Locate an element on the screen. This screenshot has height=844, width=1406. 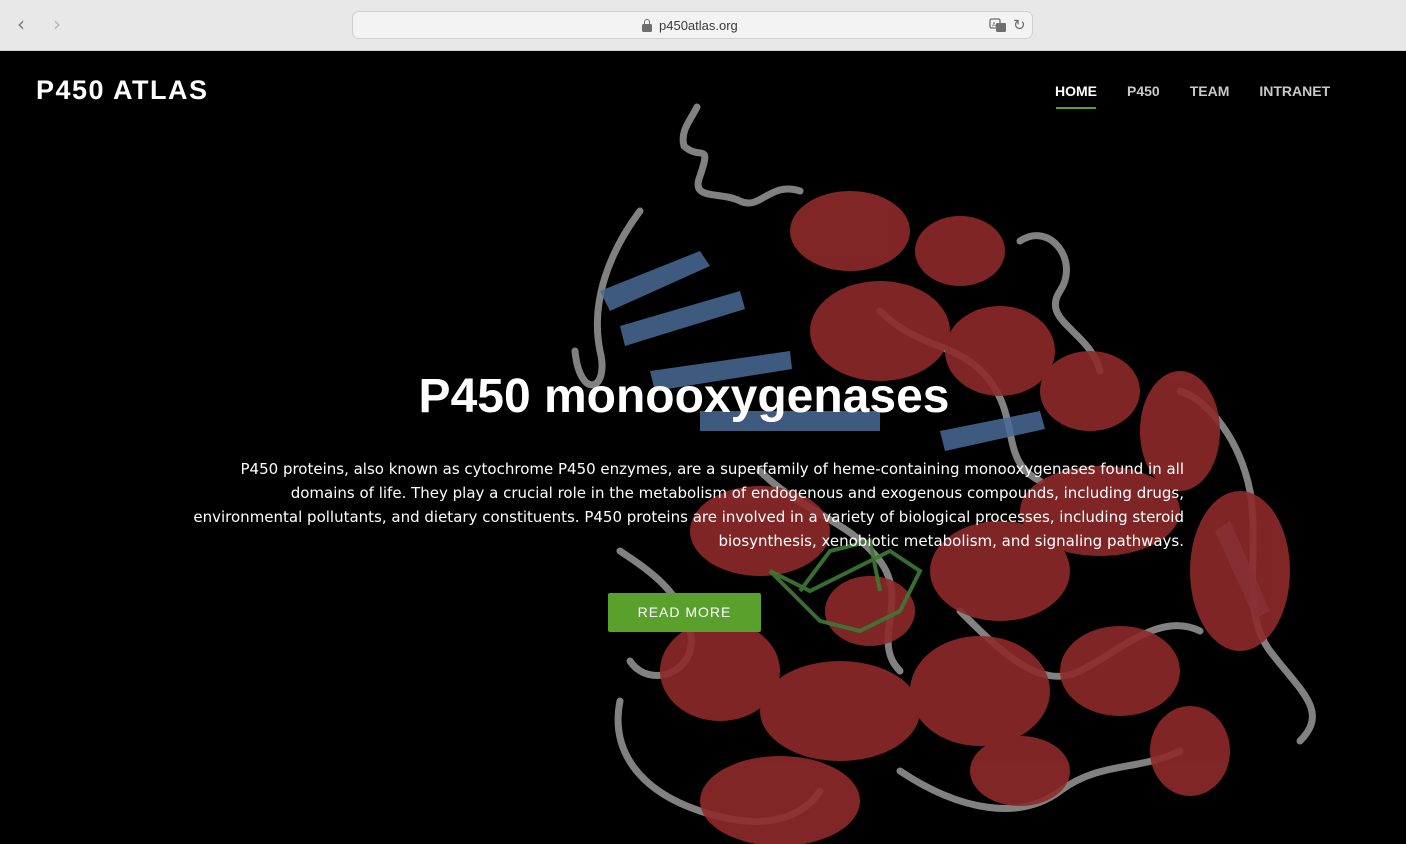
nav-item-intranet: INTRANET is located at coordinates (1294, 91).